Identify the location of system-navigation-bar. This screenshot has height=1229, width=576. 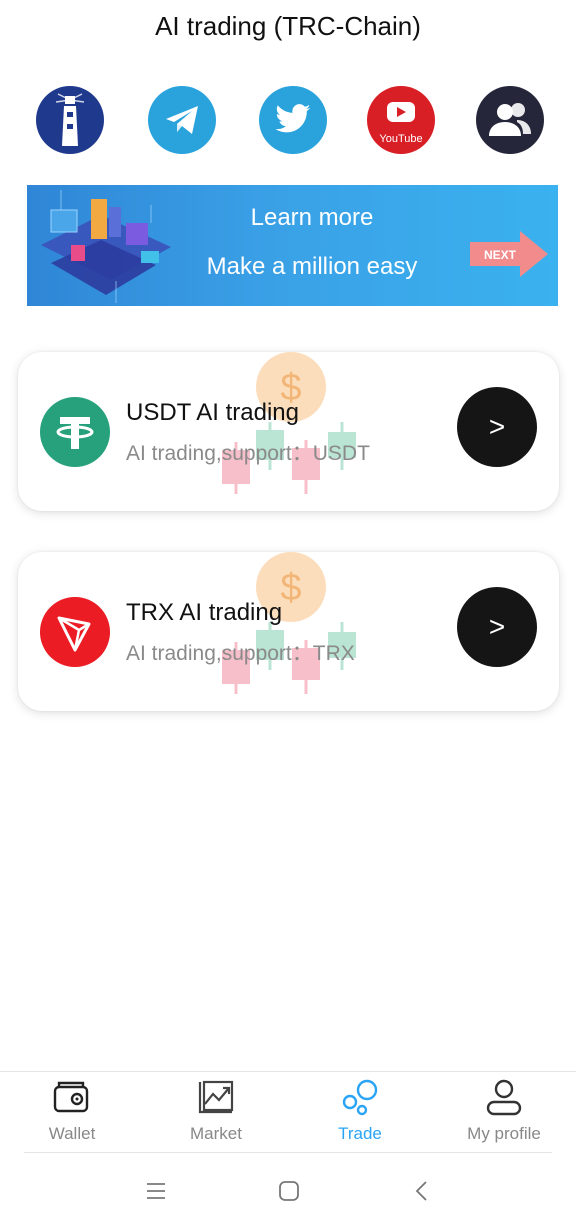
(288, 1191).